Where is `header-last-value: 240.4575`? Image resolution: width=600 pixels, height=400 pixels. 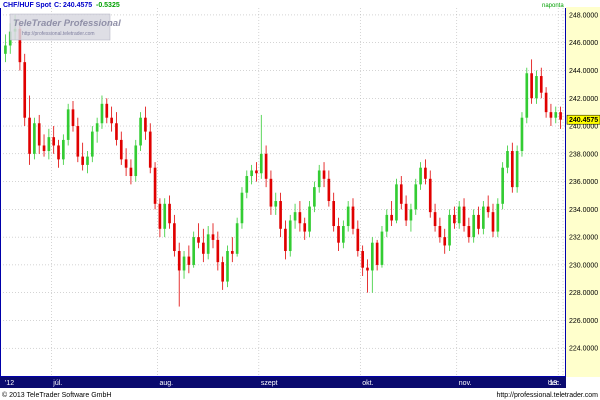 header-last-value: 240.4575 is located at coordinates (77, 5).